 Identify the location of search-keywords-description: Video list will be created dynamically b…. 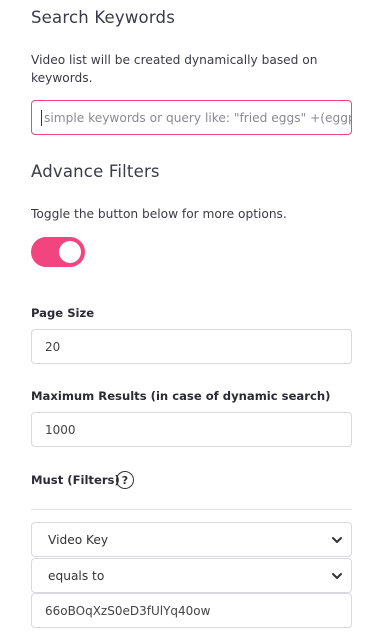
(174, 69).